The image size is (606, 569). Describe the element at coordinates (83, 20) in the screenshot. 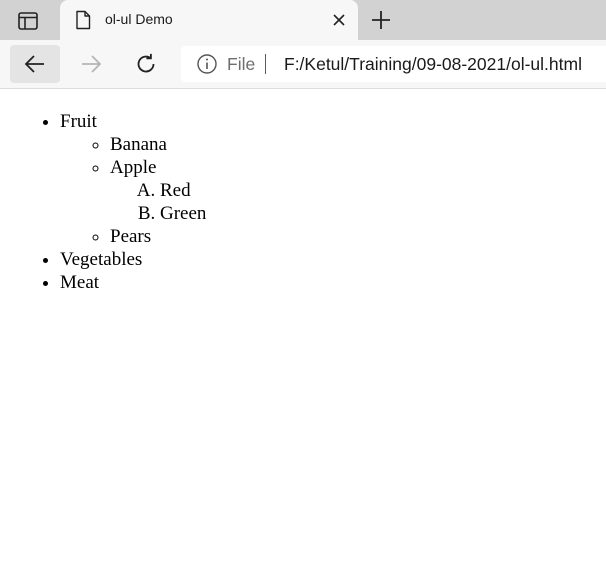

I see `page-file-icon` at that location.